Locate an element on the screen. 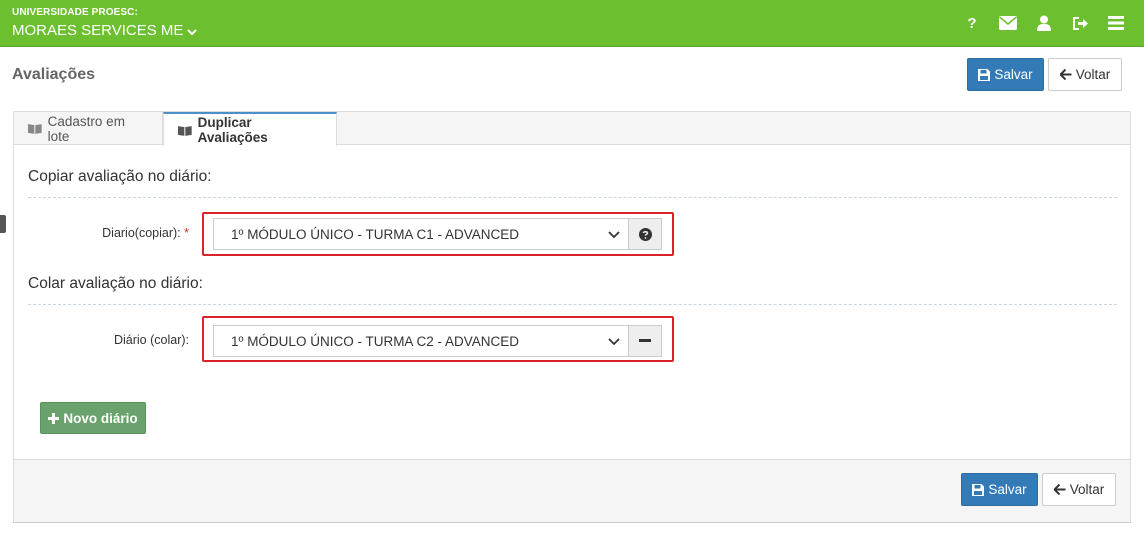  back-button-bottom: Voltar is located at coordinates (1079, 489).